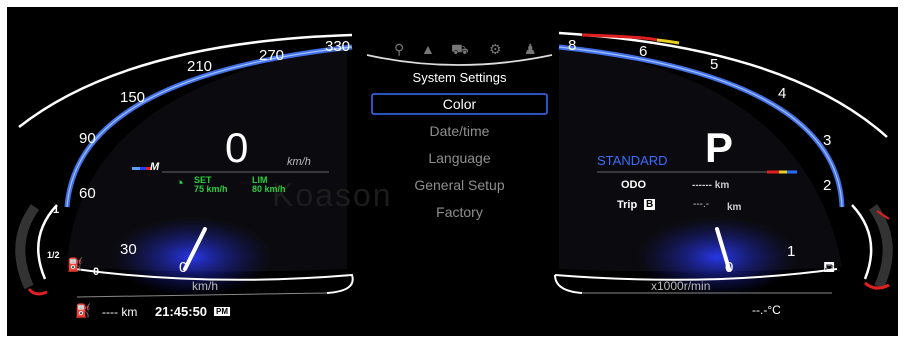 This screenshot has height=341, width=904. I want to click on m-badge-letter: M, so click(155, 167).